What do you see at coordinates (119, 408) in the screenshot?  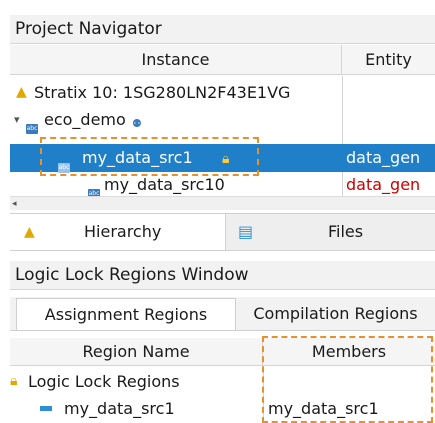 I see `region-name: my_data_src1` at bounding box center [119, 408].